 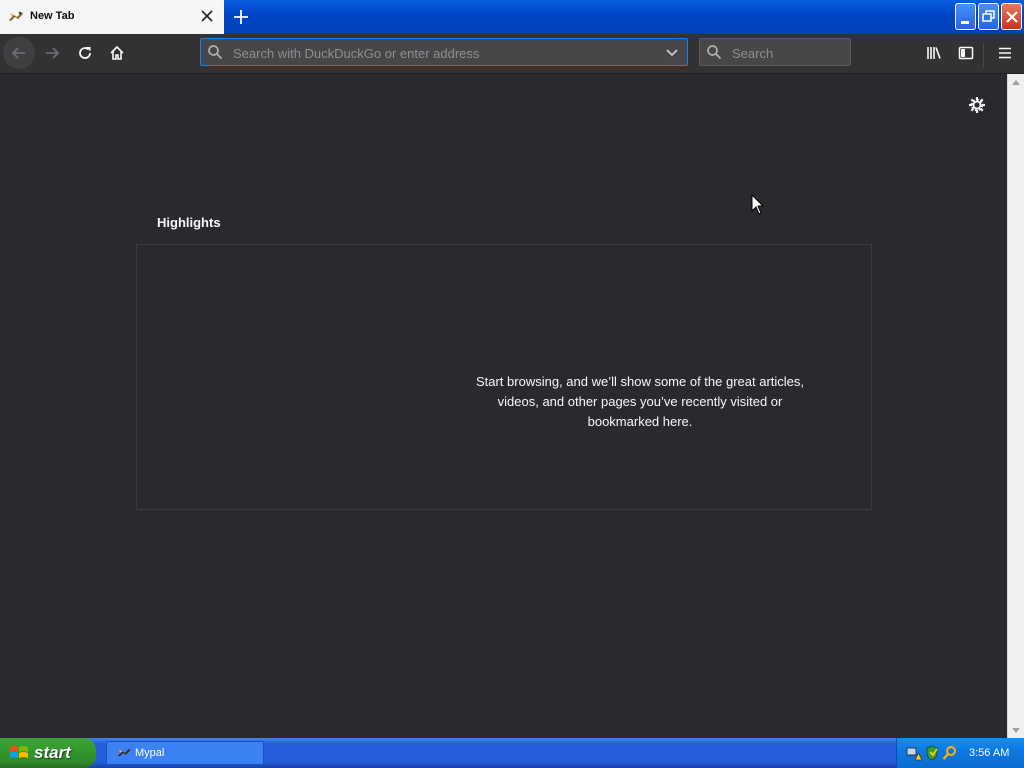 I want to click on home-button, so click(x=117, y=53).